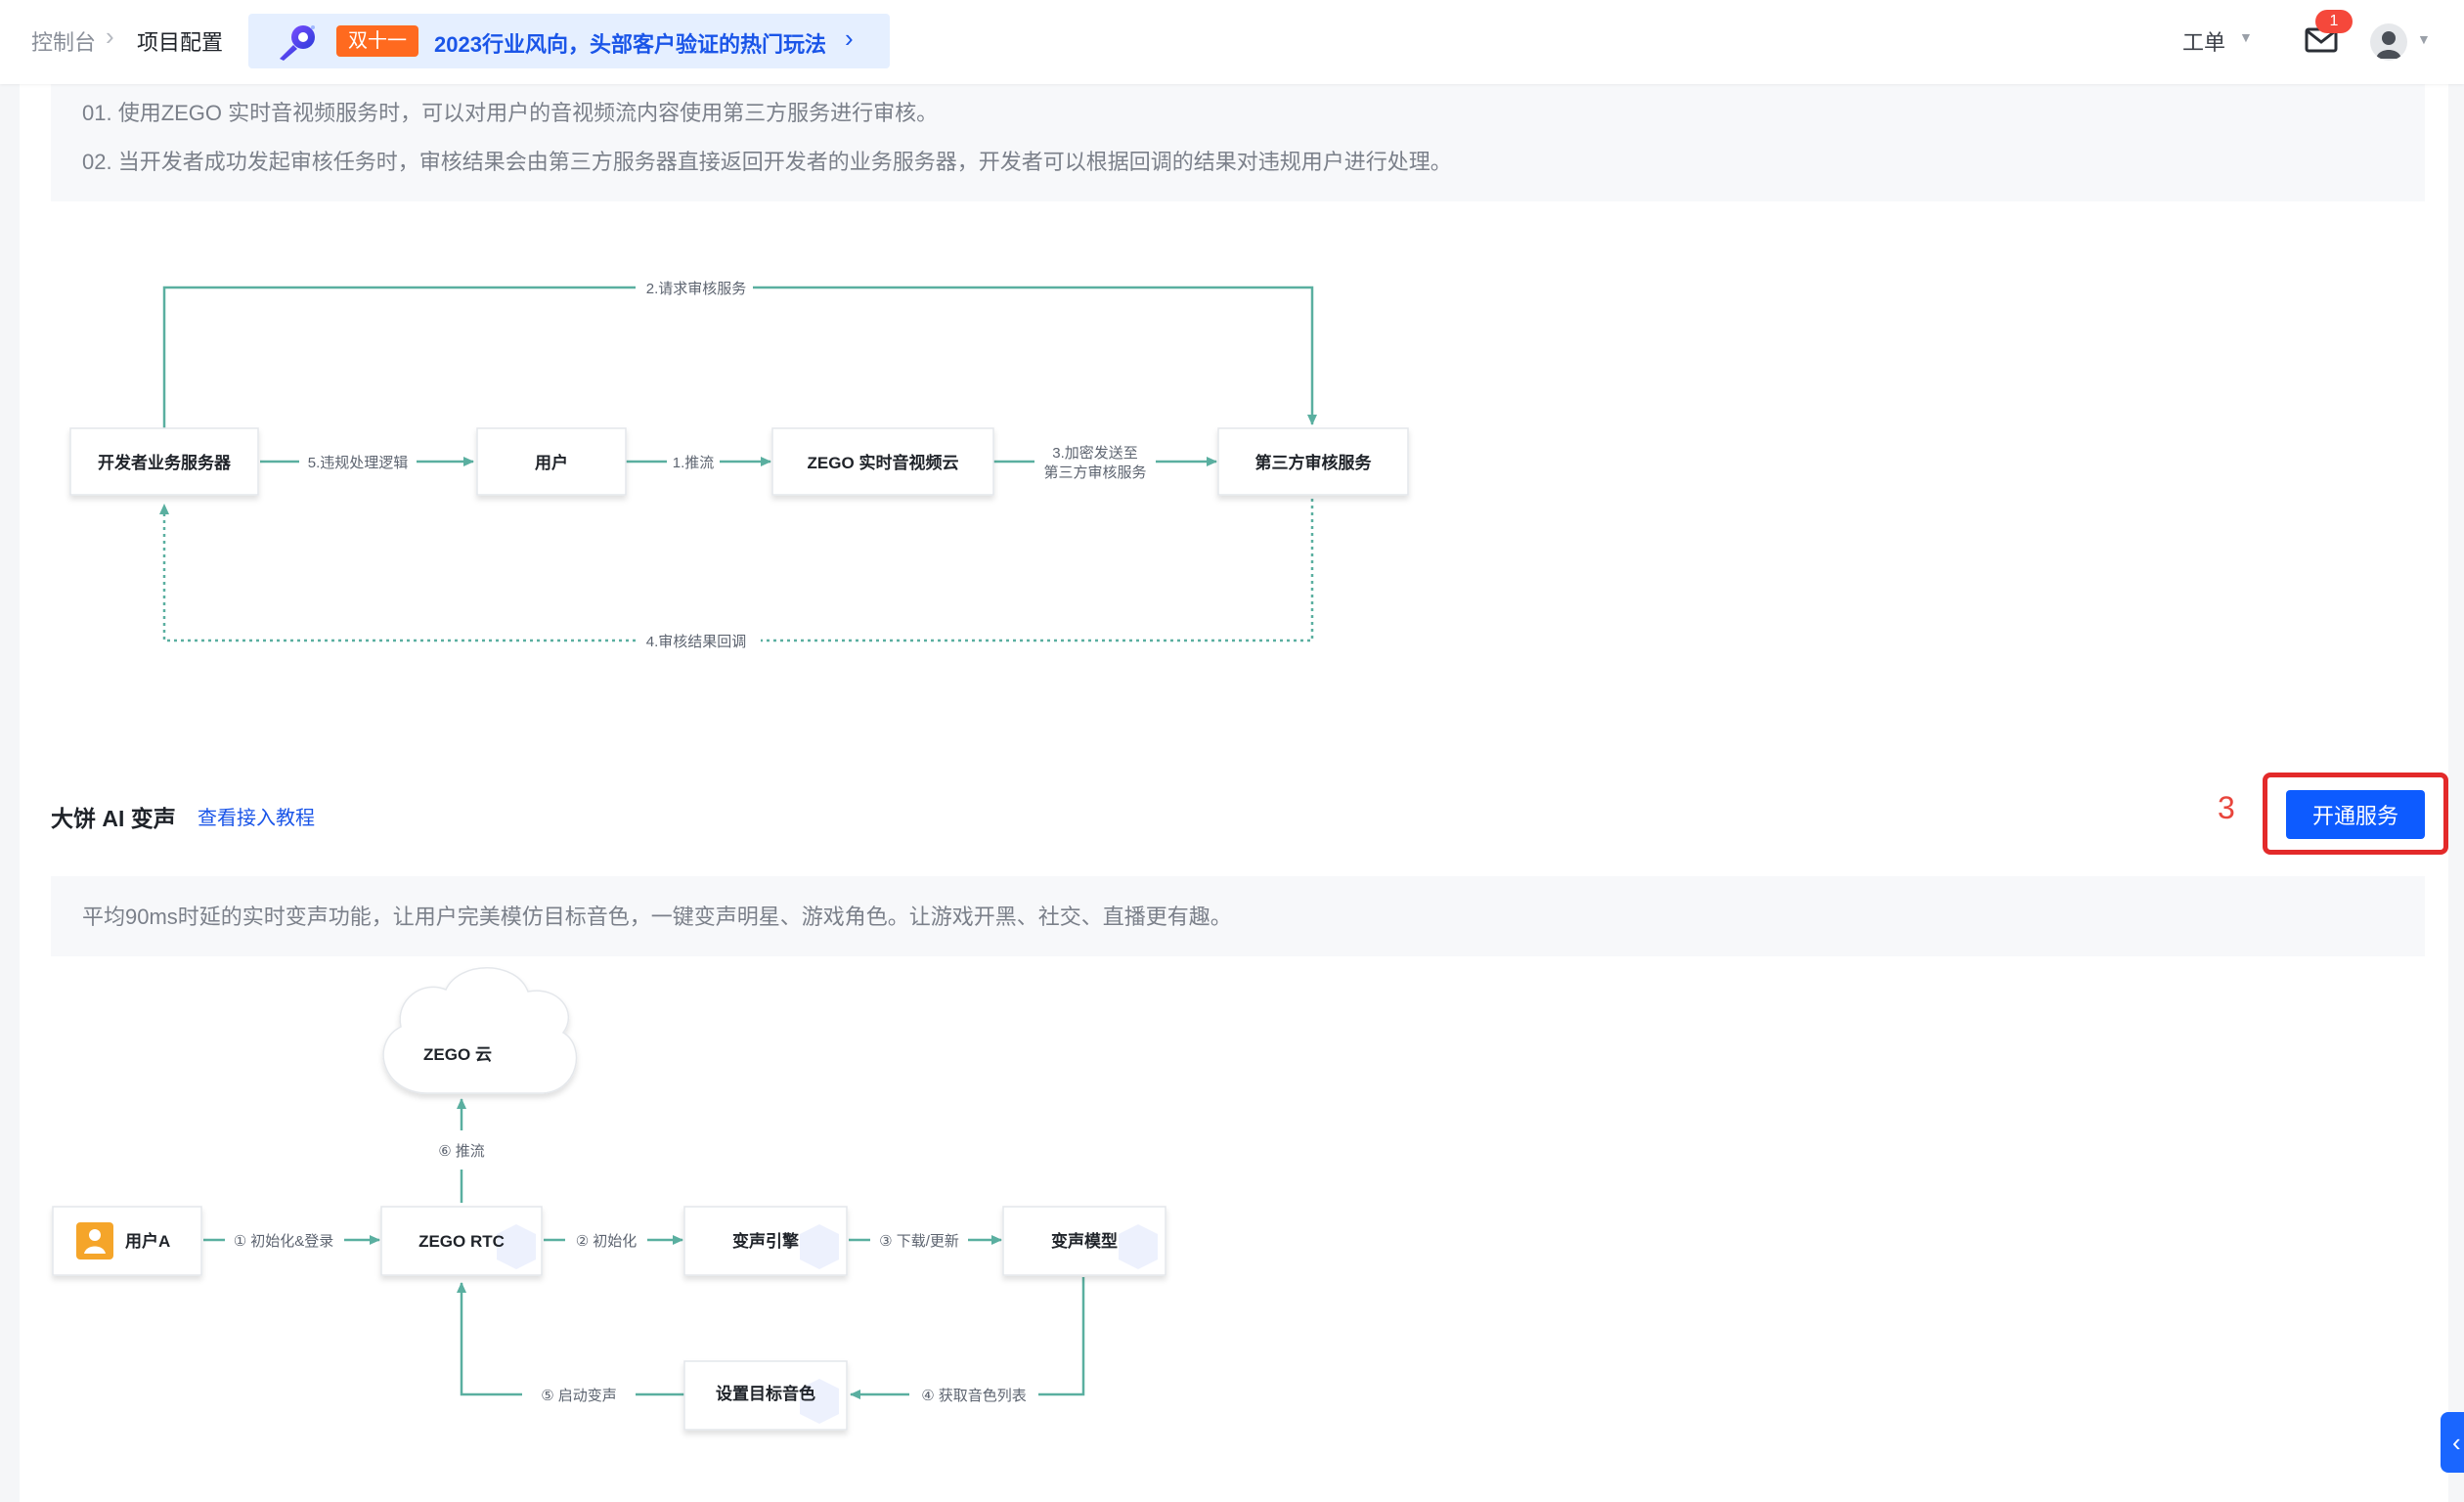 The height and width of the screenshot is (1502, 2464). What do you see at coordinates (630, 44) in the screenshot?
I see `promo-text: 2023行业风向，头部客户验证的热门玩法` at bounding box center [630, 44].